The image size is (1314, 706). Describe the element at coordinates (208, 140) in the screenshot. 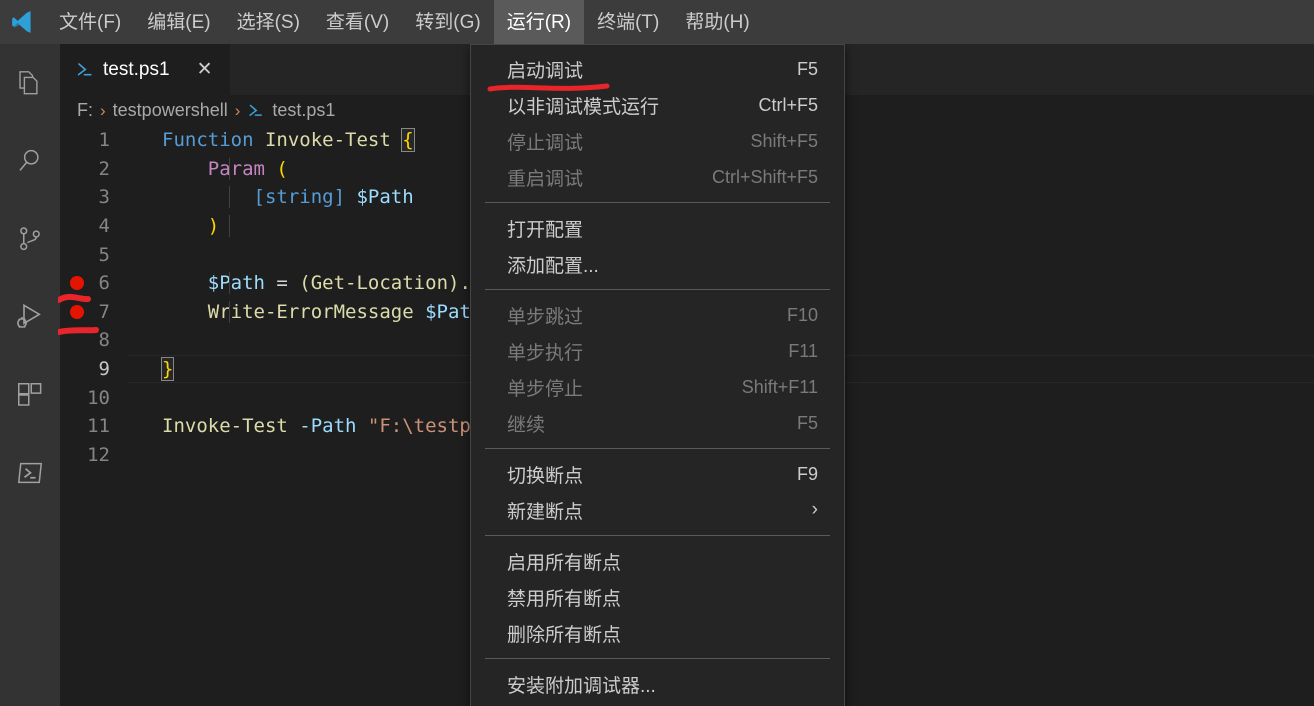

I see `code-token: Function` at that location.